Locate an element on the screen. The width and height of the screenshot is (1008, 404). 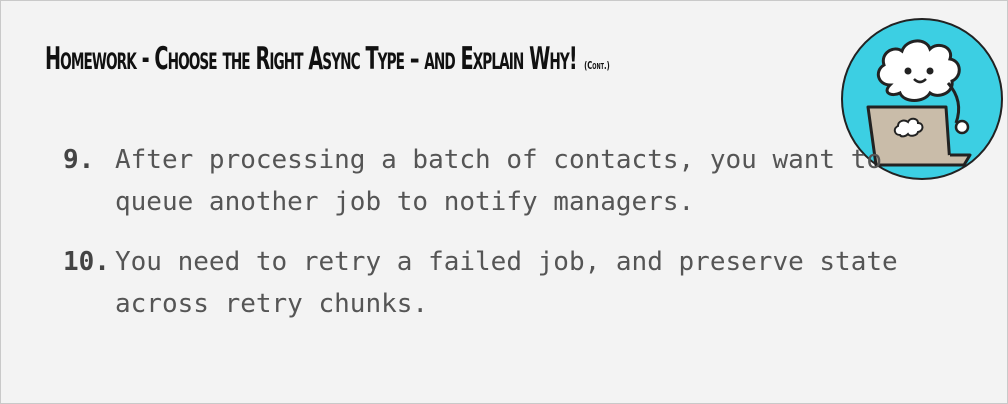
title-suffix: (Cont.) is located at coordinates (597, 65).